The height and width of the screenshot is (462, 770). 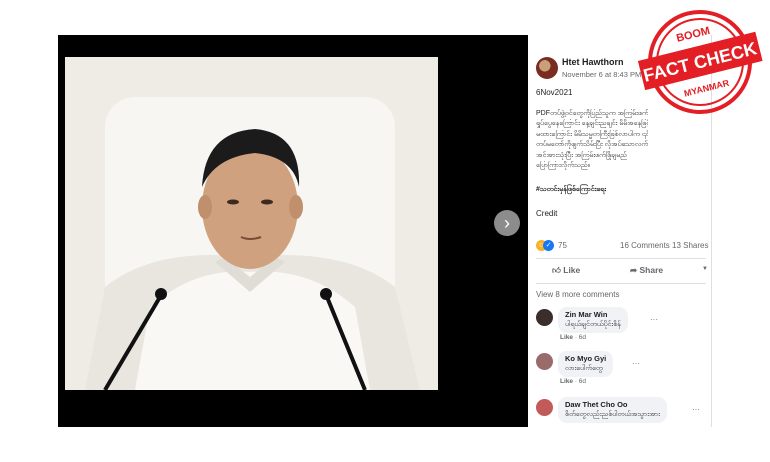 I want to click on badge-bottom-text: MYANMAR, so click(x=707, y=88).